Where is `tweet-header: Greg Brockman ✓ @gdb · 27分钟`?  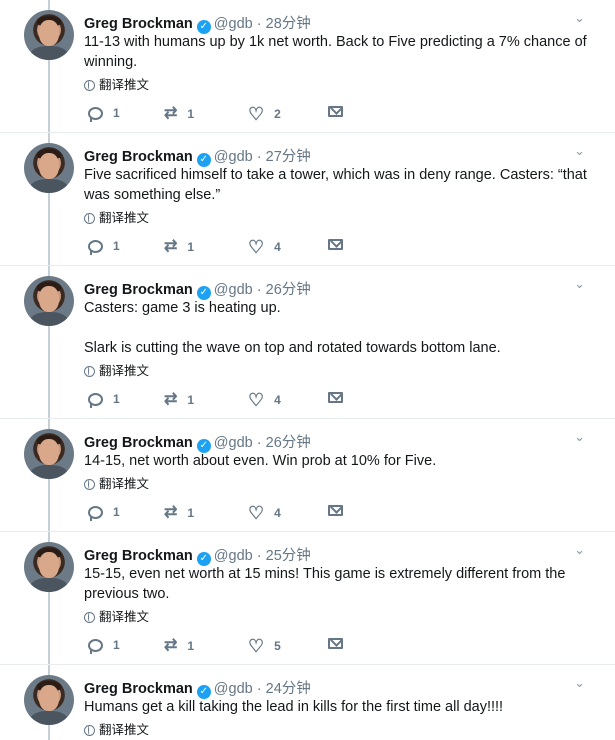
tweet-header: Greg Brockman ✓ @gdb · 27分钟 is located at coordinates (197, 156).